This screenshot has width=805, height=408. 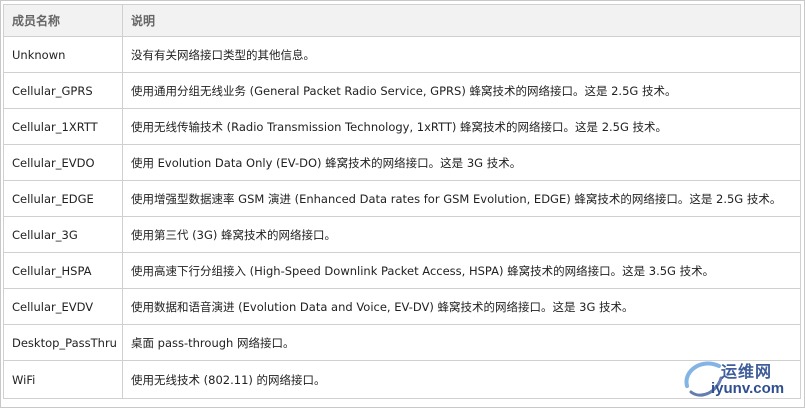 What do you see at coordinates (63, 234) in the screenshot?
I see `member-name: Cellular_3G` at bounding box center [63, 234].